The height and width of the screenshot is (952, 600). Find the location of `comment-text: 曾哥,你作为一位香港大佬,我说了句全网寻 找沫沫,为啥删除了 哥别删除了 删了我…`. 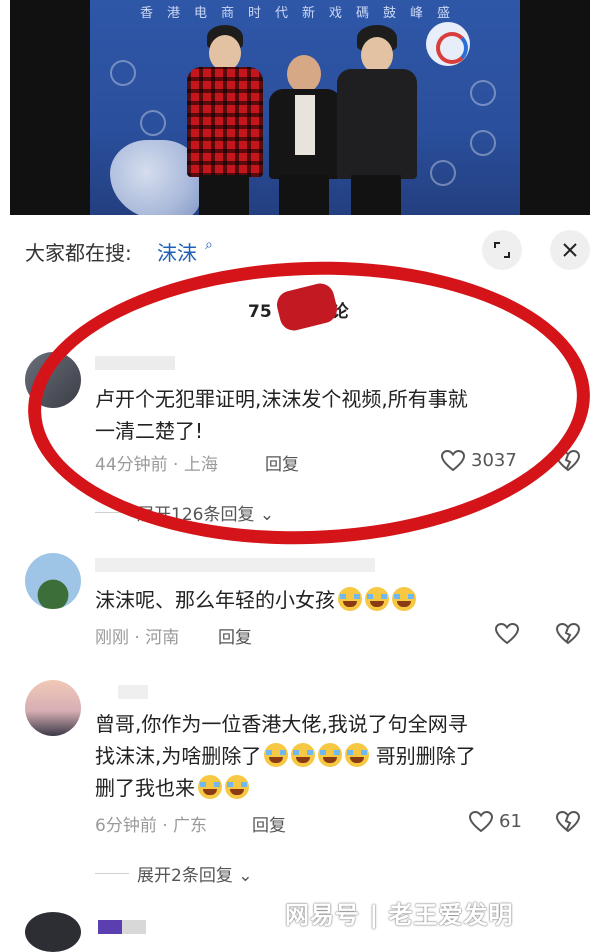

comment-text: 曾哥,你作为一位香港大佬,我说了句全网寻 找沫沫,为啥删除了 哥别删除了 删了我… is located at coordinates (285, 756).